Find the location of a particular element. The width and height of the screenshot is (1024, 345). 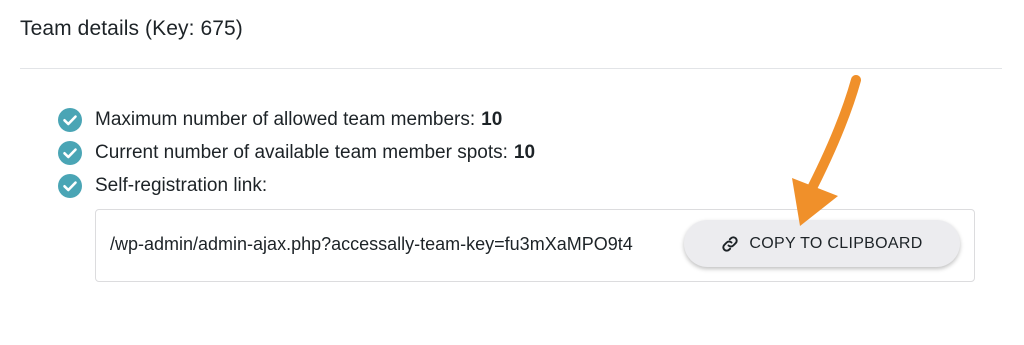

copy-button-label: COPY TO CLIPBOARD is located at coordinates (836, 243).